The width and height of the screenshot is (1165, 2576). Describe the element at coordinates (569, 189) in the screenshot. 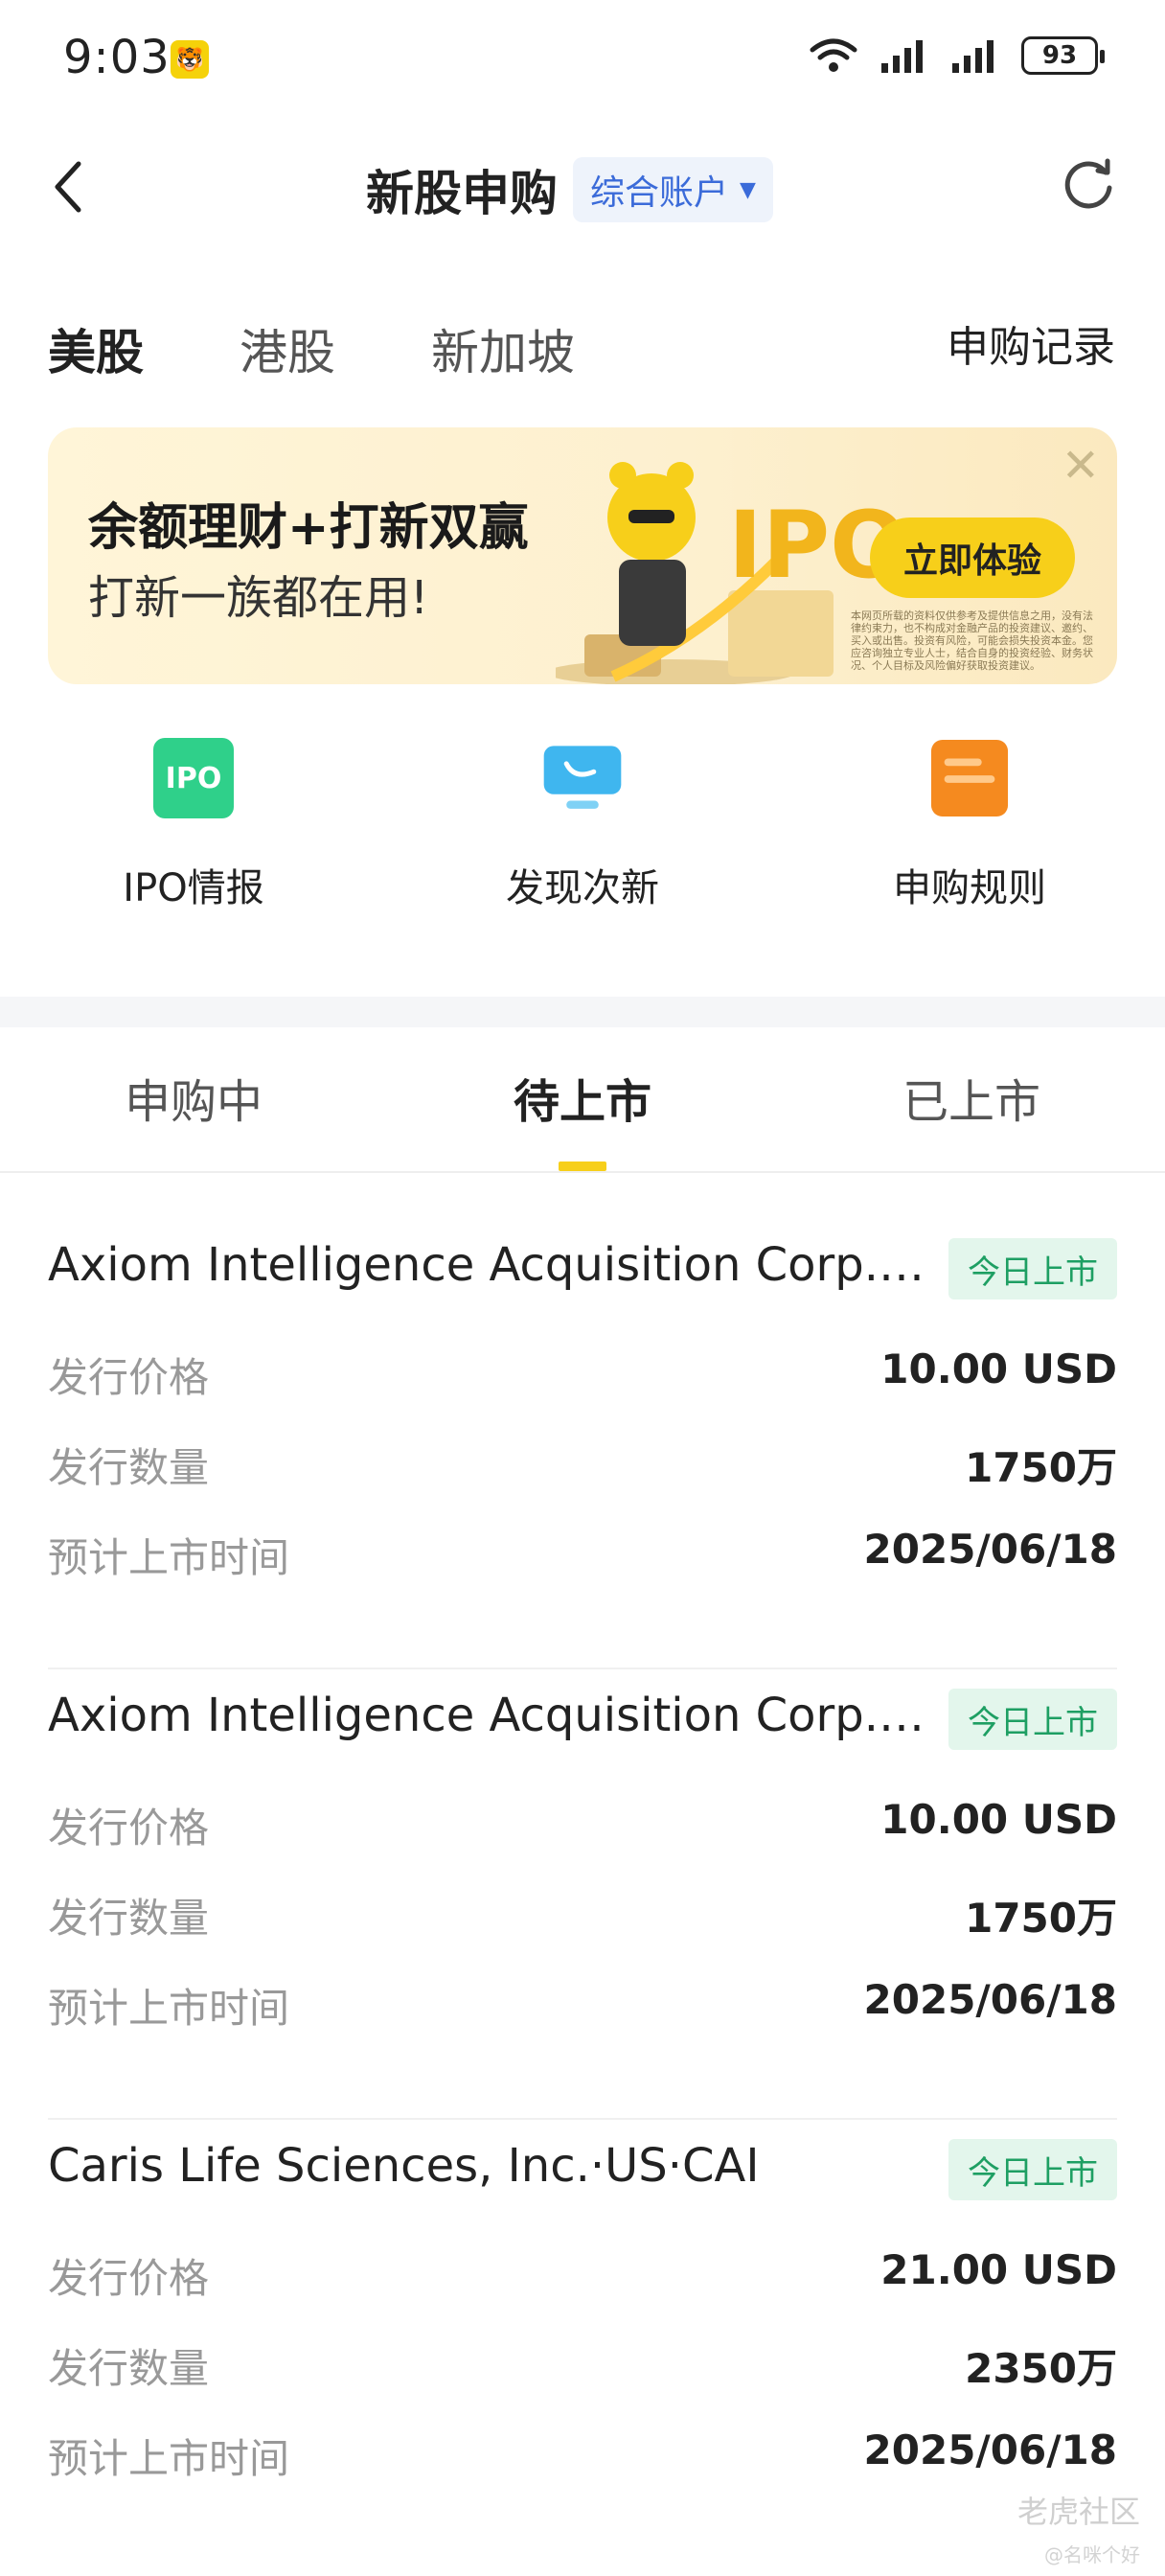

I see `title-group: 新股申购 综合账户 ▼` at that location.